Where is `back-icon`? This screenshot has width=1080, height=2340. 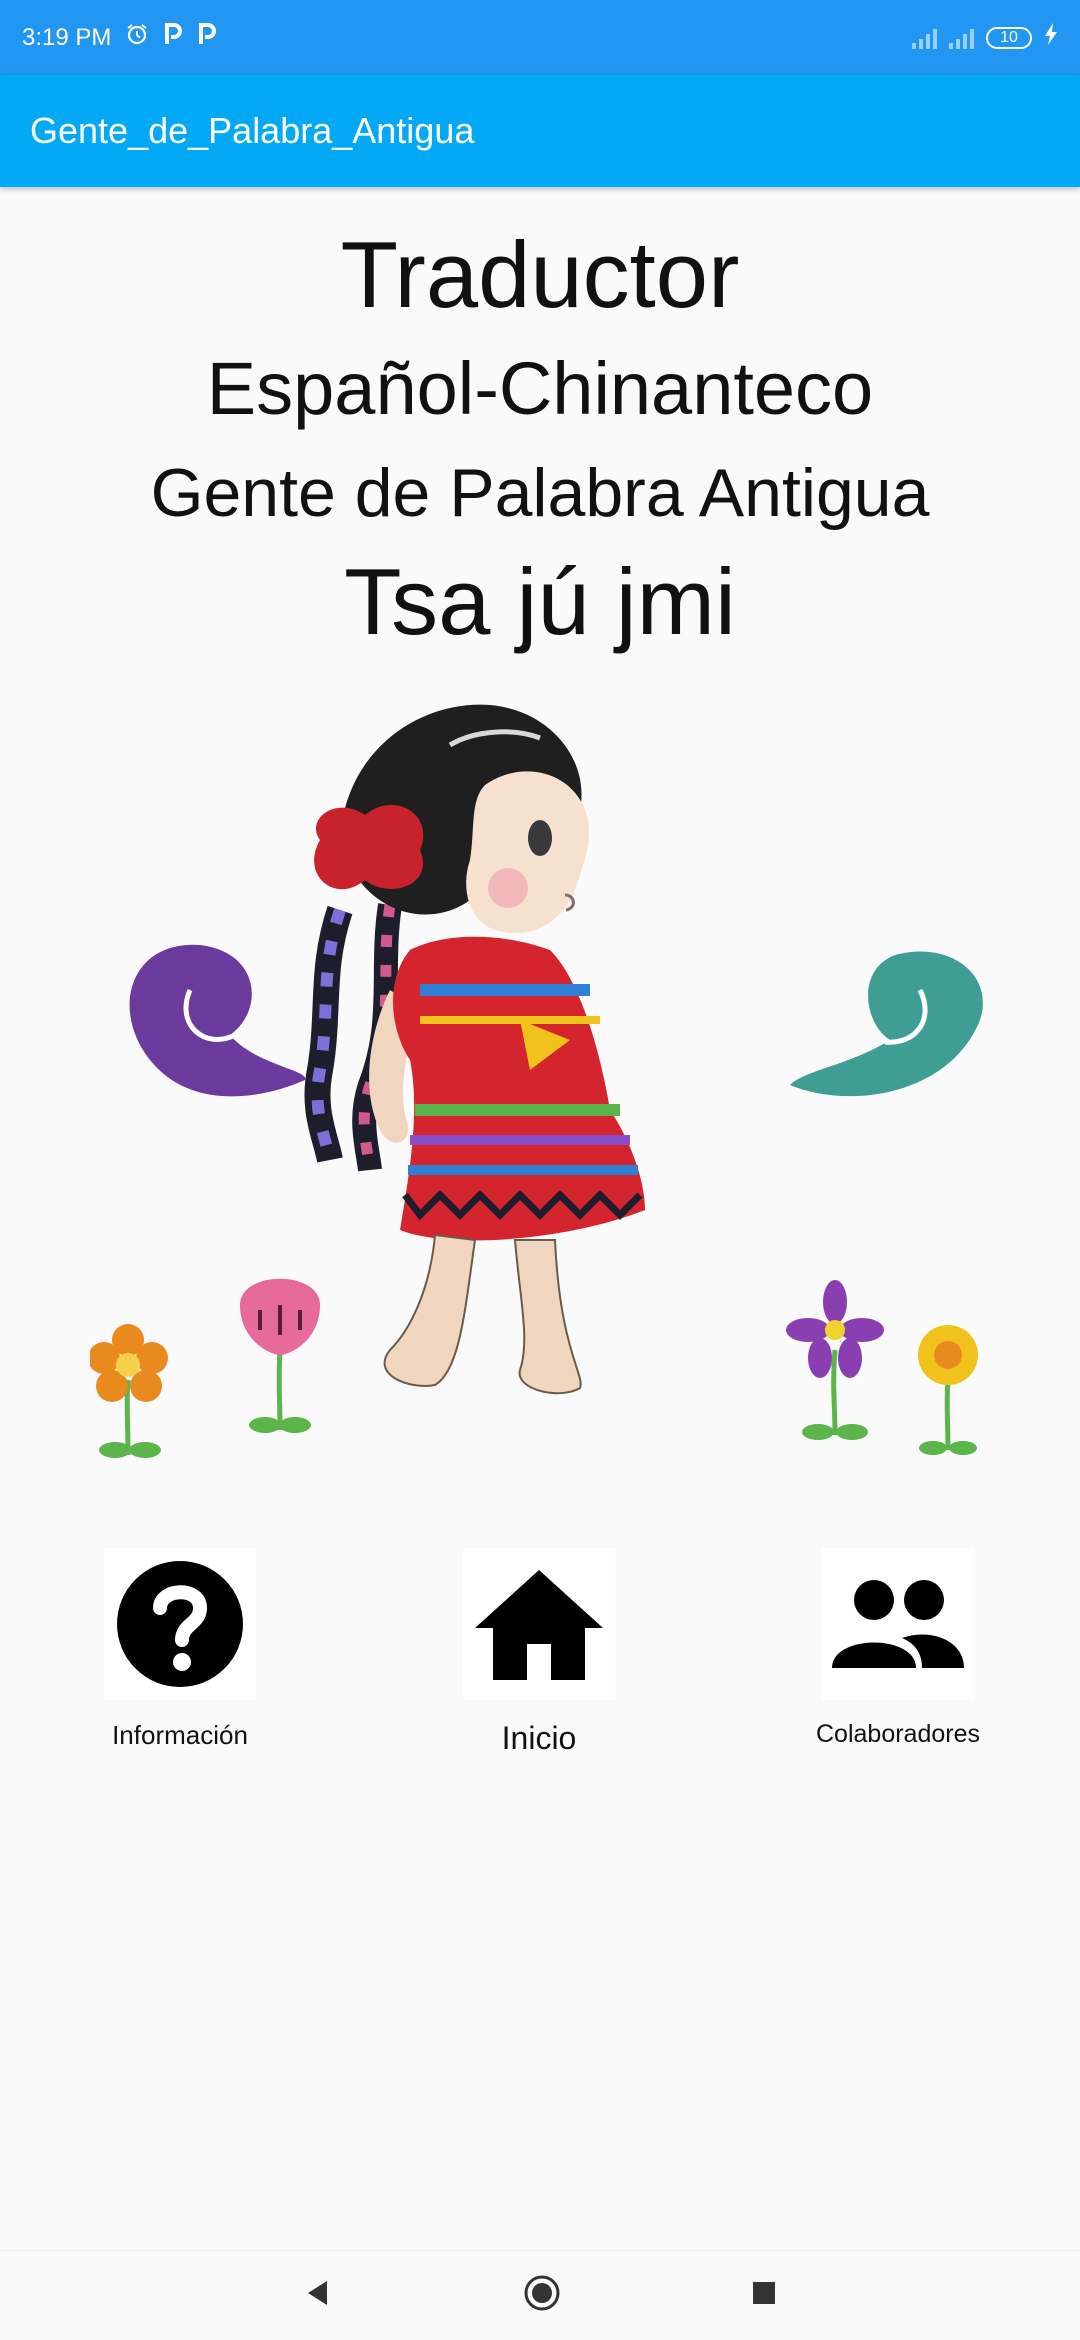
back-icon is located at coordinates (318, 2295).